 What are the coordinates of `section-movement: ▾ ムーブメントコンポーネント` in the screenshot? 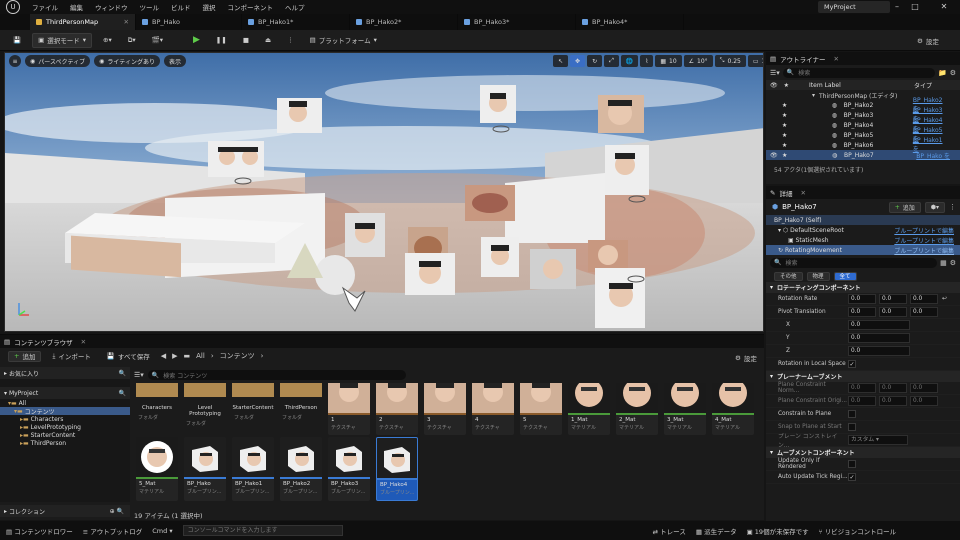 It's located at (863, 452).